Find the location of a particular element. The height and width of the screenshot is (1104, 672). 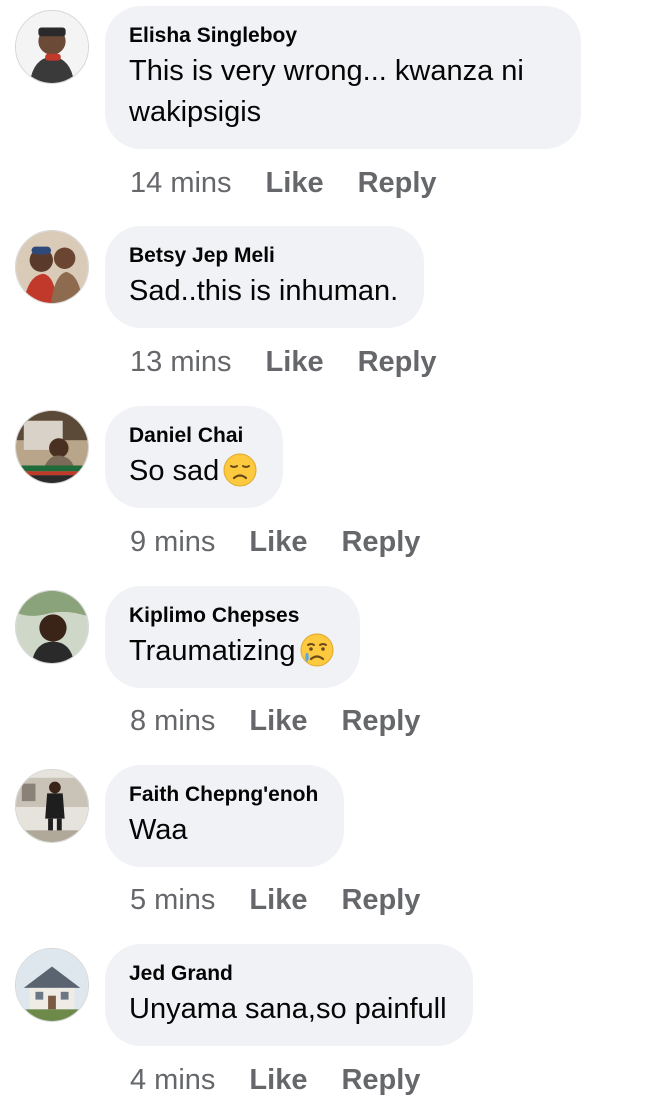

disappointed-face-emoji-icon is located at coordinates (240, 470).